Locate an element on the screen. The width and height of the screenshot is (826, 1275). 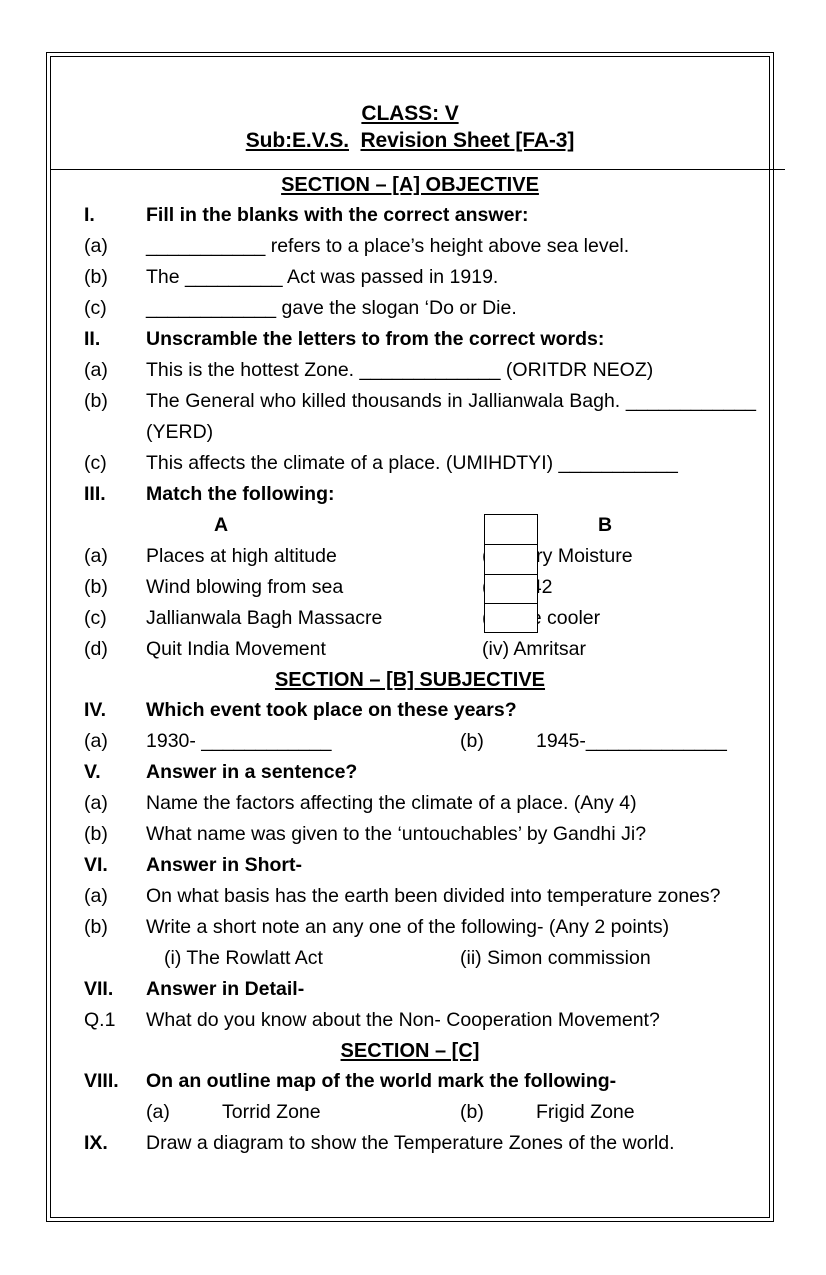
question-IV-item-b-text: 1945-_____________ is located at coordinates (631, 741).